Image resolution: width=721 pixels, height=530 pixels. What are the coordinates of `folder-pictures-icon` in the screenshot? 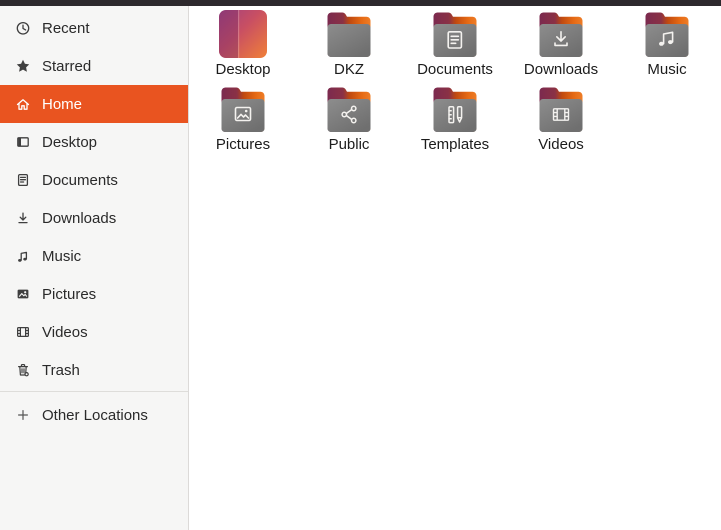 It's located at (243, 109).